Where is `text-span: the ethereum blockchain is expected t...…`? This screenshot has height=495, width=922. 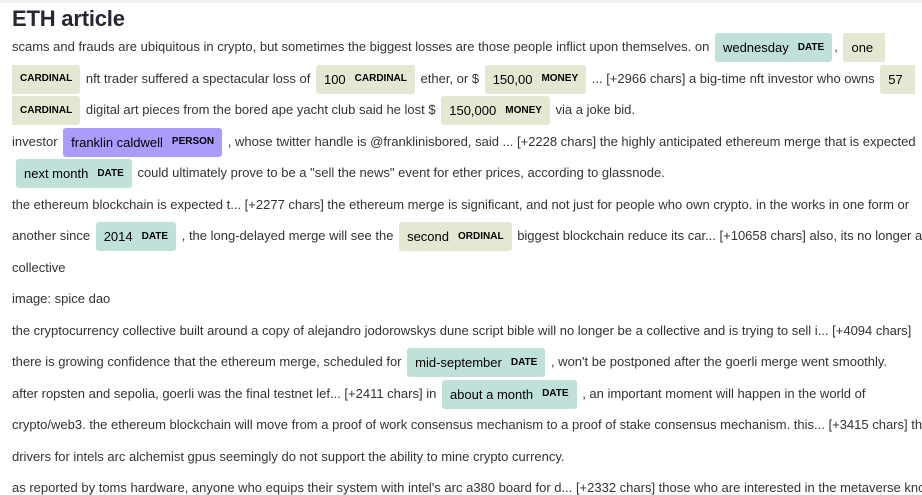 text-span: the ethereum blockchain is expected t...… is located at coordinates (461, 204).